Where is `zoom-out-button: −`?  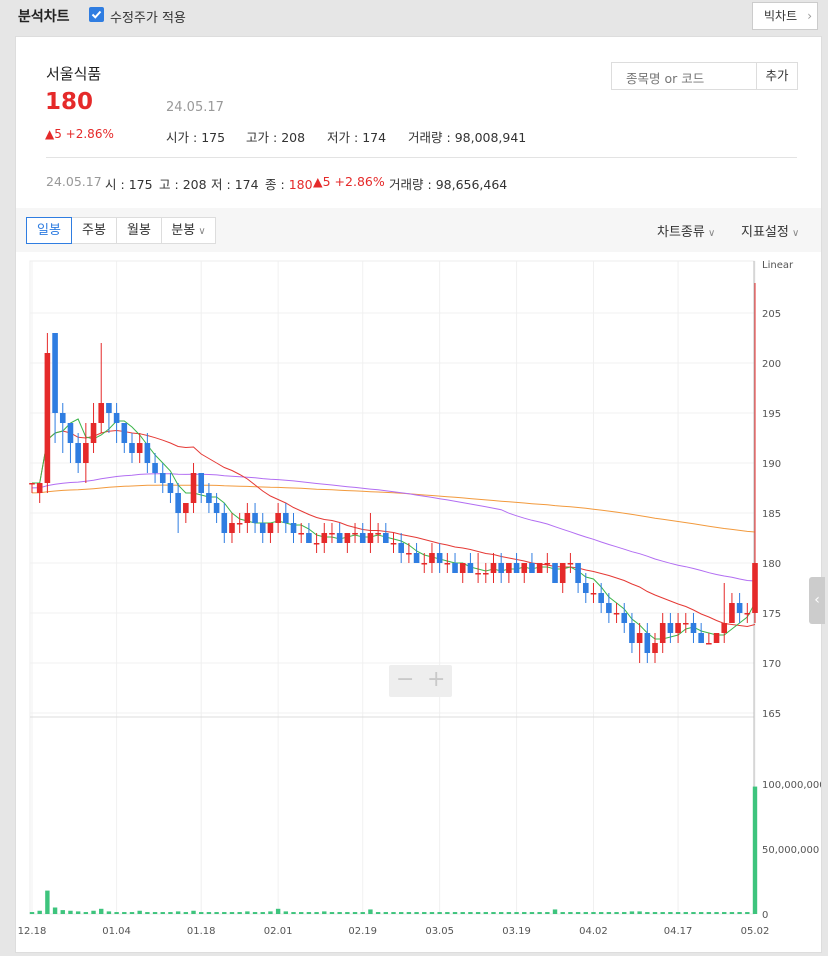 zoom-out-button: − is located at coordinates (405, 679).